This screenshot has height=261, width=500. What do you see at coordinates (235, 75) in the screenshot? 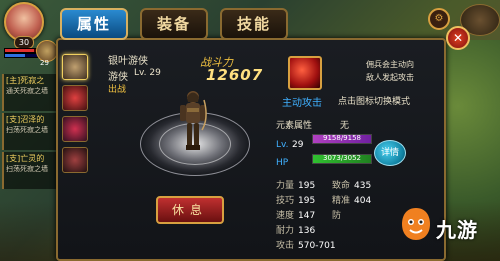
I see `combat-power-value: 12607` at bounding box center [235, 75].